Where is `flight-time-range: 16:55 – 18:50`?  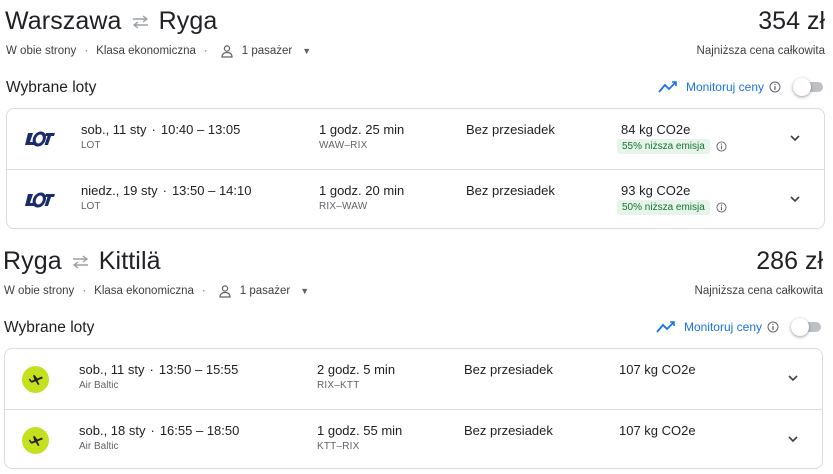 flight-time-range: 16:55 – 18:50 is located at coordinates (199, 430).